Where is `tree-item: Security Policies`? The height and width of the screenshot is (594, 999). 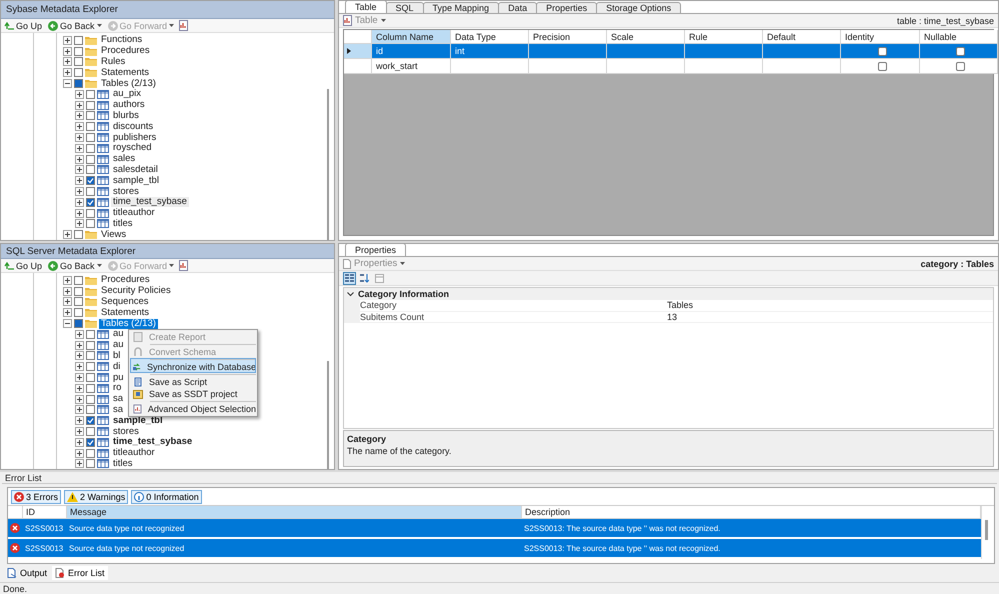
tree-item: Security Policies is located at coordinates (136, 291).